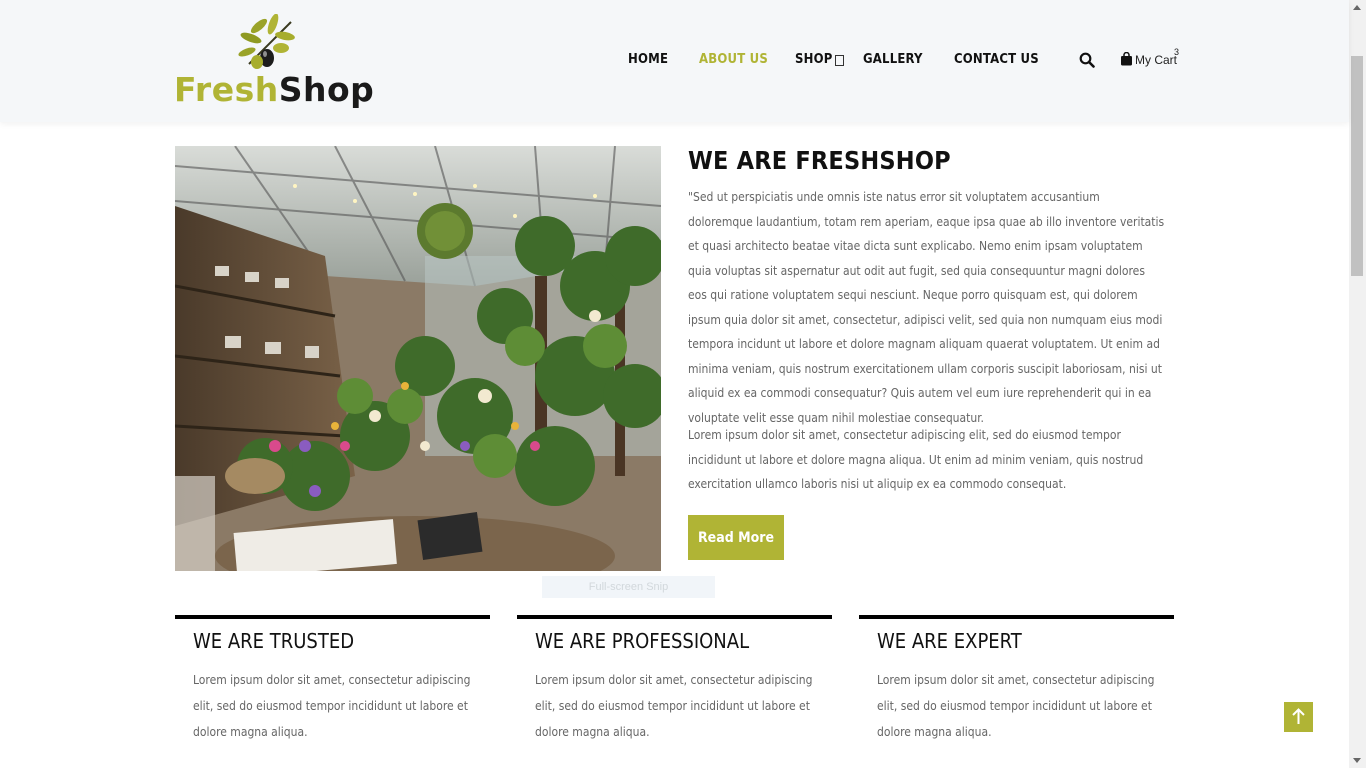 Image resolution: width=1366 pixels, height=768 pixels. I want to click on vertical-scrollbar, so click(1357, 384).